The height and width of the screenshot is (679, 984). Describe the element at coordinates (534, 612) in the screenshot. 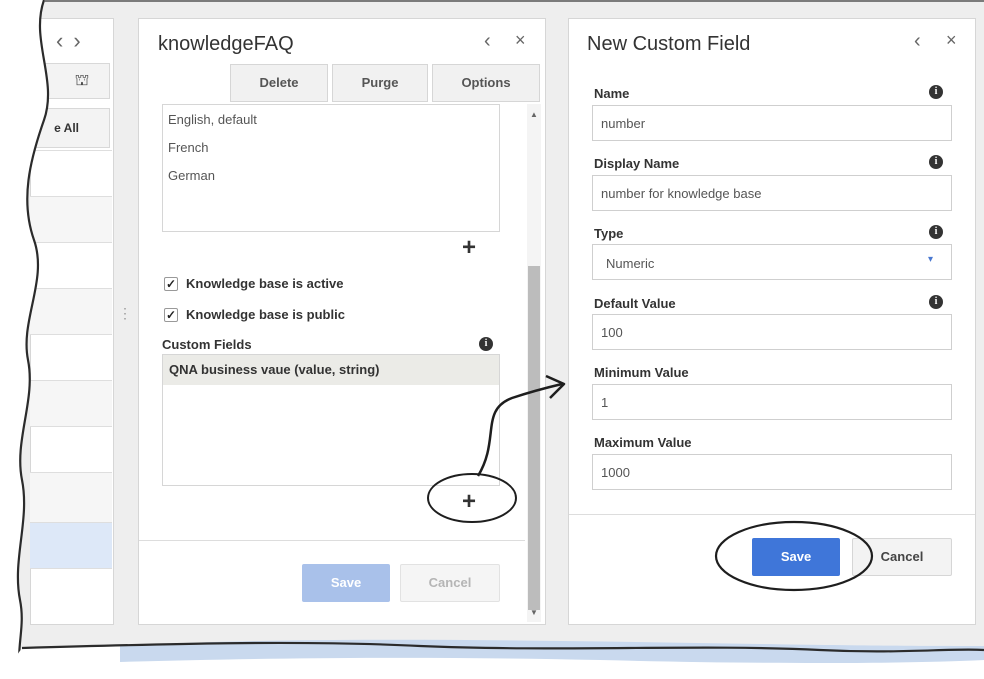

I see `scroll-down-icon: ▼` at that location.